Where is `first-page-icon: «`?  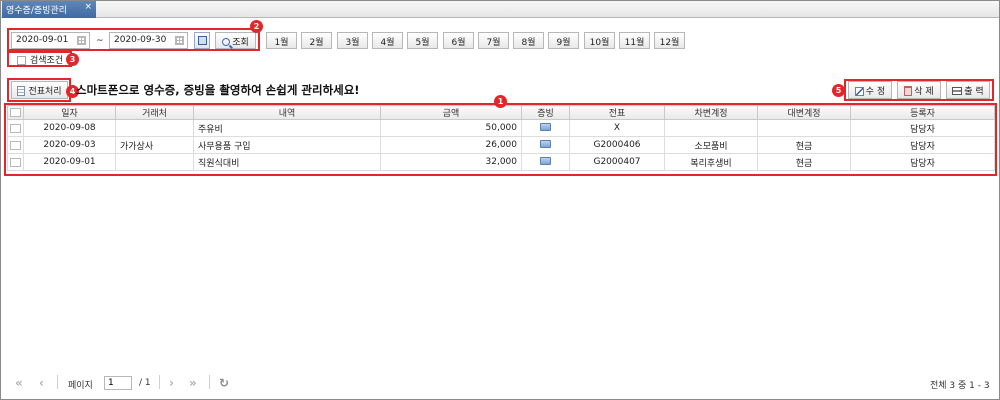 first-page-icon: « is located at coordinates (19, 383).